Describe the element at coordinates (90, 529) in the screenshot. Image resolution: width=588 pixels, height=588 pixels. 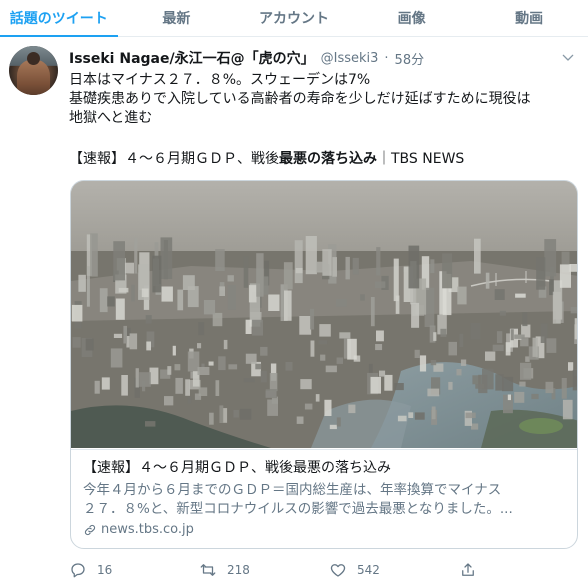
I see `link-icon` at that location.